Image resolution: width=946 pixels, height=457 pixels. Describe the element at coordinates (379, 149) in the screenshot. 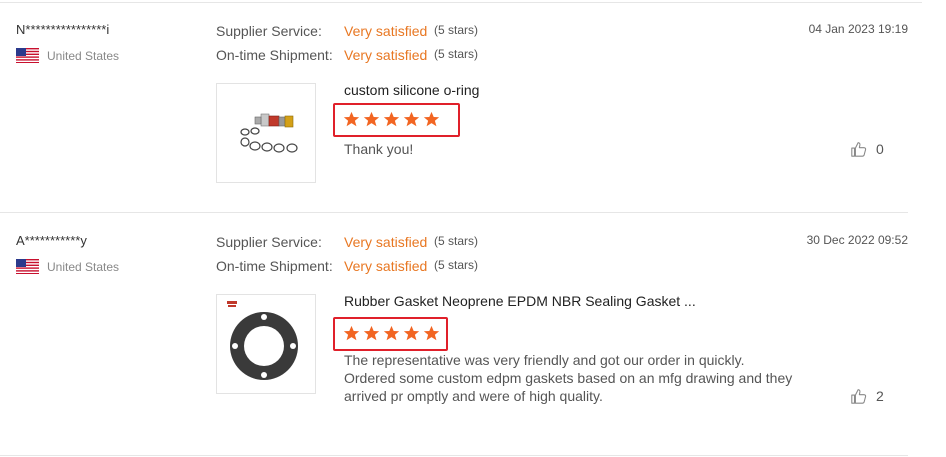

I see `review-comment: Thank you!` at that location.